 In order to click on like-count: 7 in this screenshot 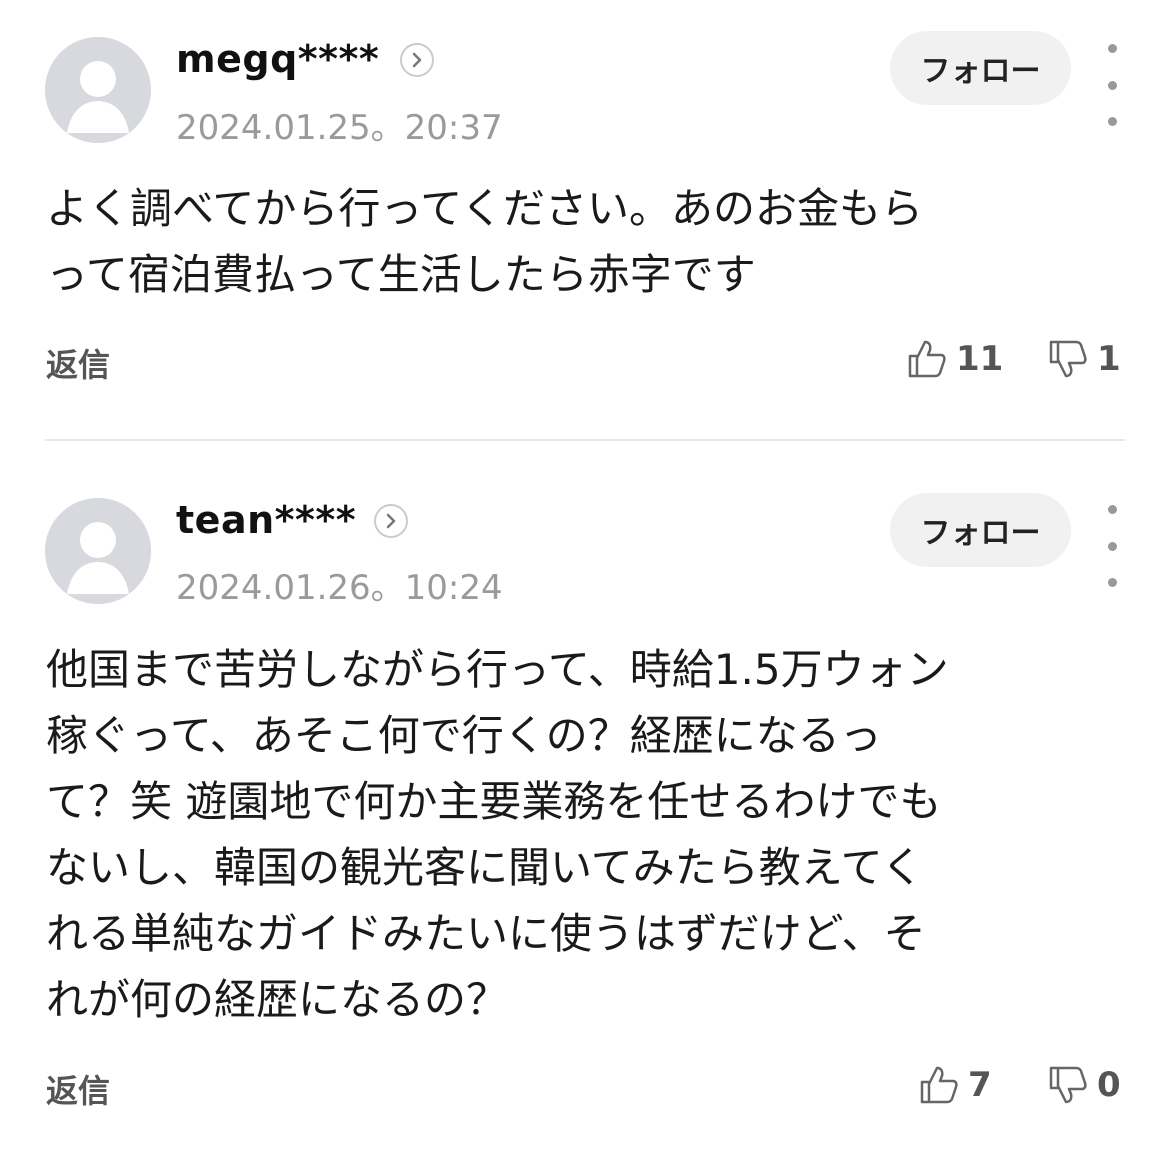, I will do `click(980, 1085)`.